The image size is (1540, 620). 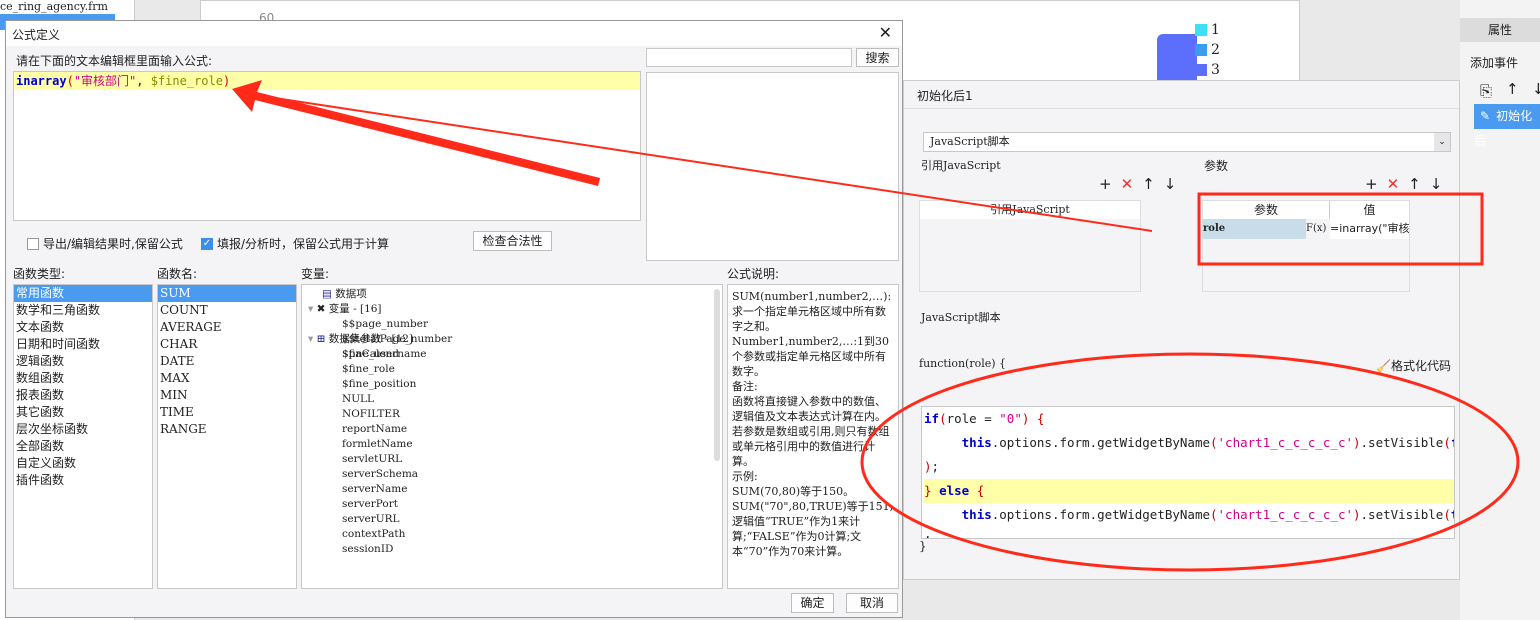 What do you see at coordinates (416, 133) in the screenshot?
I see `annotation-arrow-head` at bounding box center [416, 133].